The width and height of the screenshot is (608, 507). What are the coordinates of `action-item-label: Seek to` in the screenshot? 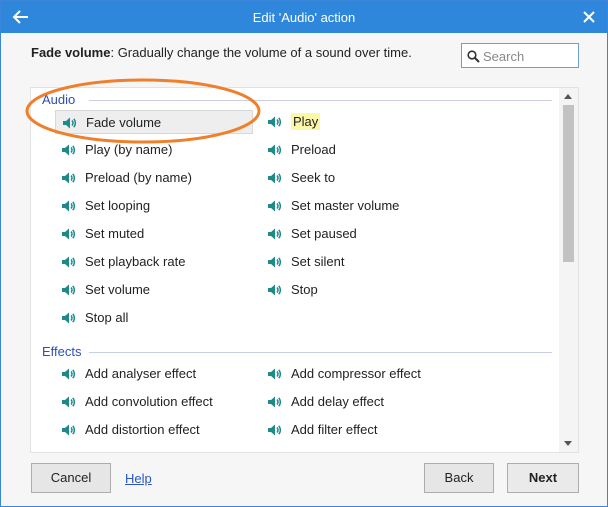 It's located at (313, 177).